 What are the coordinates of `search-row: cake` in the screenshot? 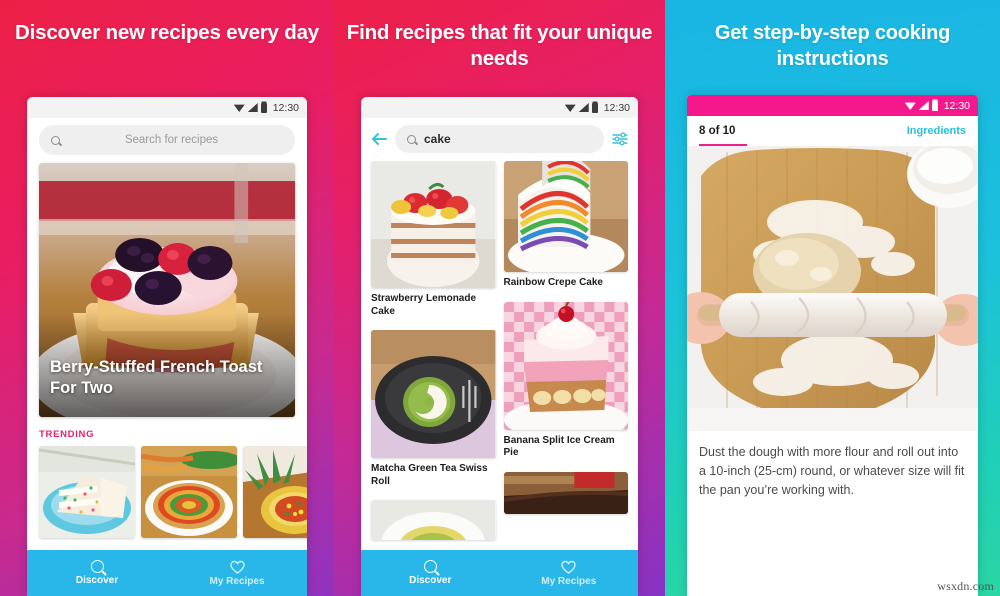 It's located at (499, 139).